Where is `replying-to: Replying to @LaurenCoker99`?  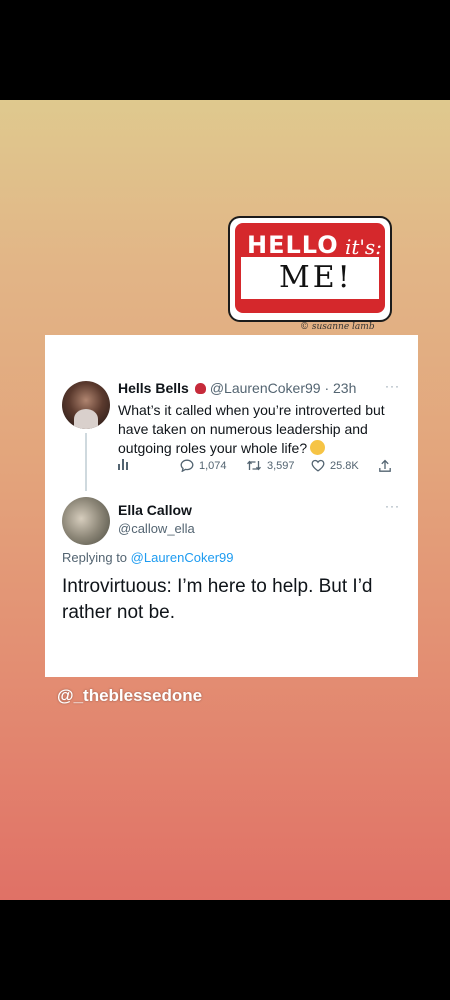 replying-to: Replying to @LaurenCoker99 is located at coordinates (148, 557).